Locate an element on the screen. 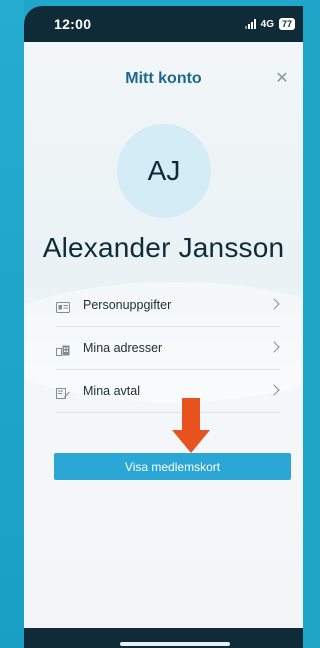 Image resolution: width=320 pixels, height=648 pixels. user-name: Alexander Jansson is located at coordinates (163, 247).